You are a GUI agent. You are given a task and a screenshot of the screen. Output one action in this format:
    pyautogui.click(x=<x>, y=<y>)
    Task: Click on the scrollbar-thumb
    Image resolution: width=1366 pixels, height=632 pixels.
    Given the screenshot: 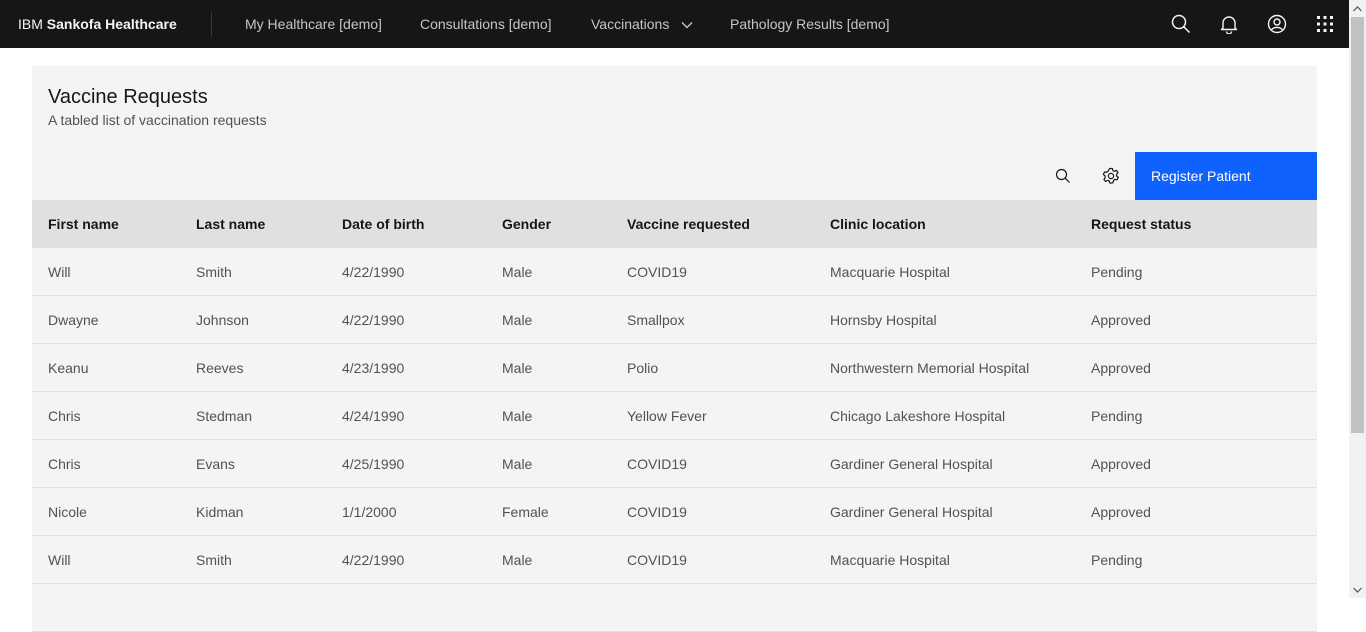 What is the action you would take?
    pyautogui.click(x=1357, y=225)
    